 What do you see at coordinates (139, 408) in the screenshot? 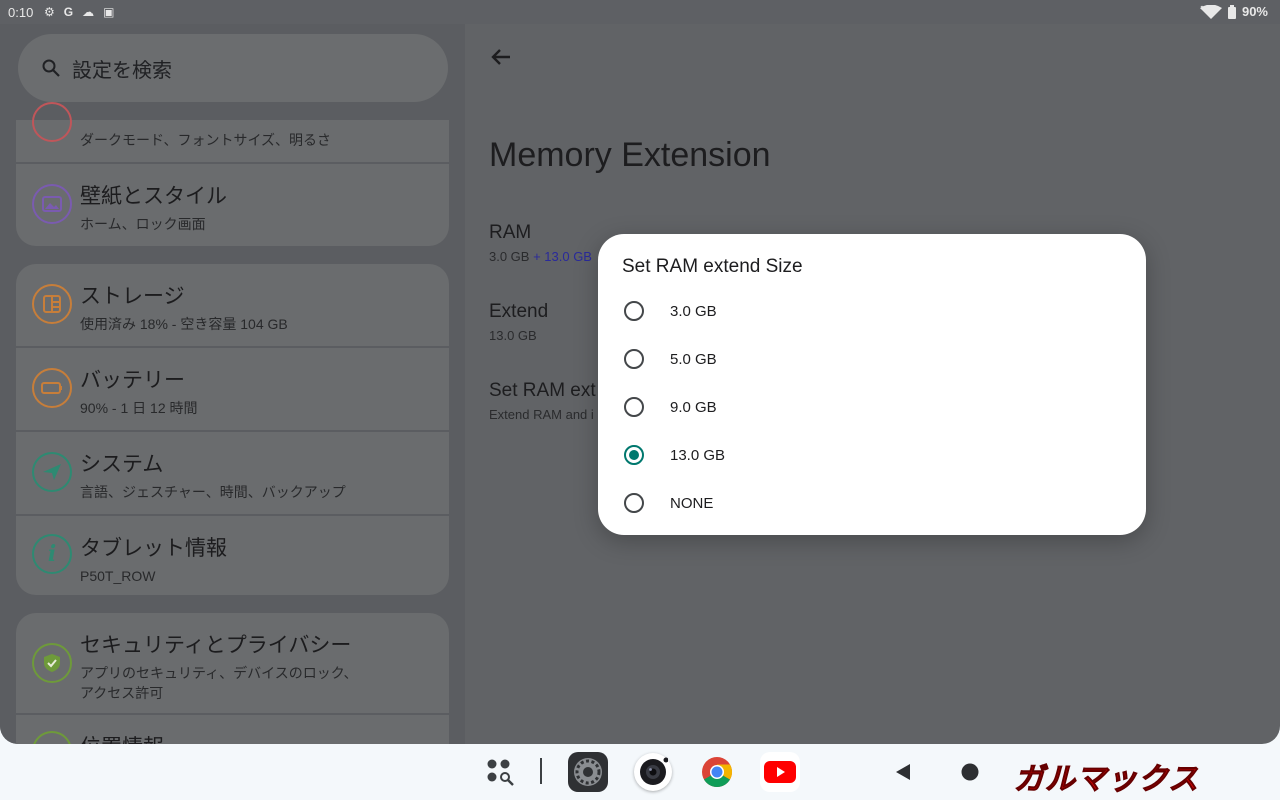
I see `settings-item-subtitle: 90% - 1 日 12 時間` at bounding box center [139, 408].